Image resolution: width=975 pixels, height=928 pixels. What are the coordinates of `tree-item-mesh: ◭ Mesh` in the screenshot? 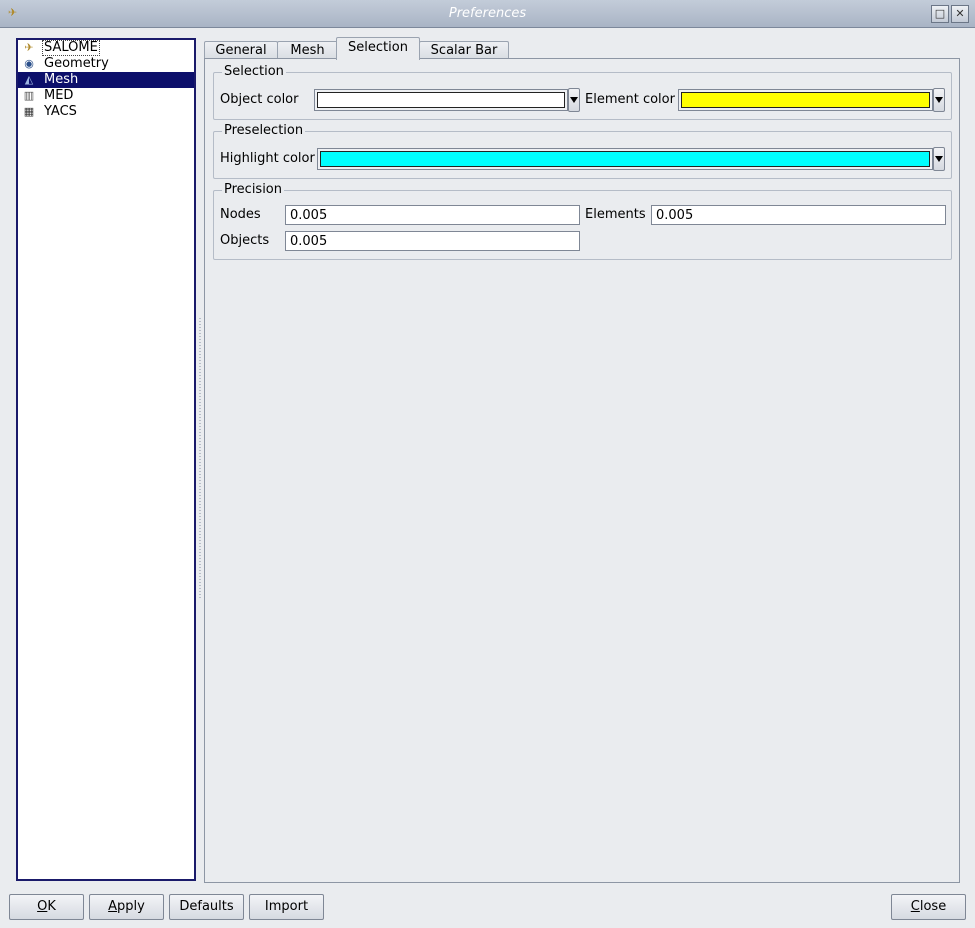 It's located at (106, 80).